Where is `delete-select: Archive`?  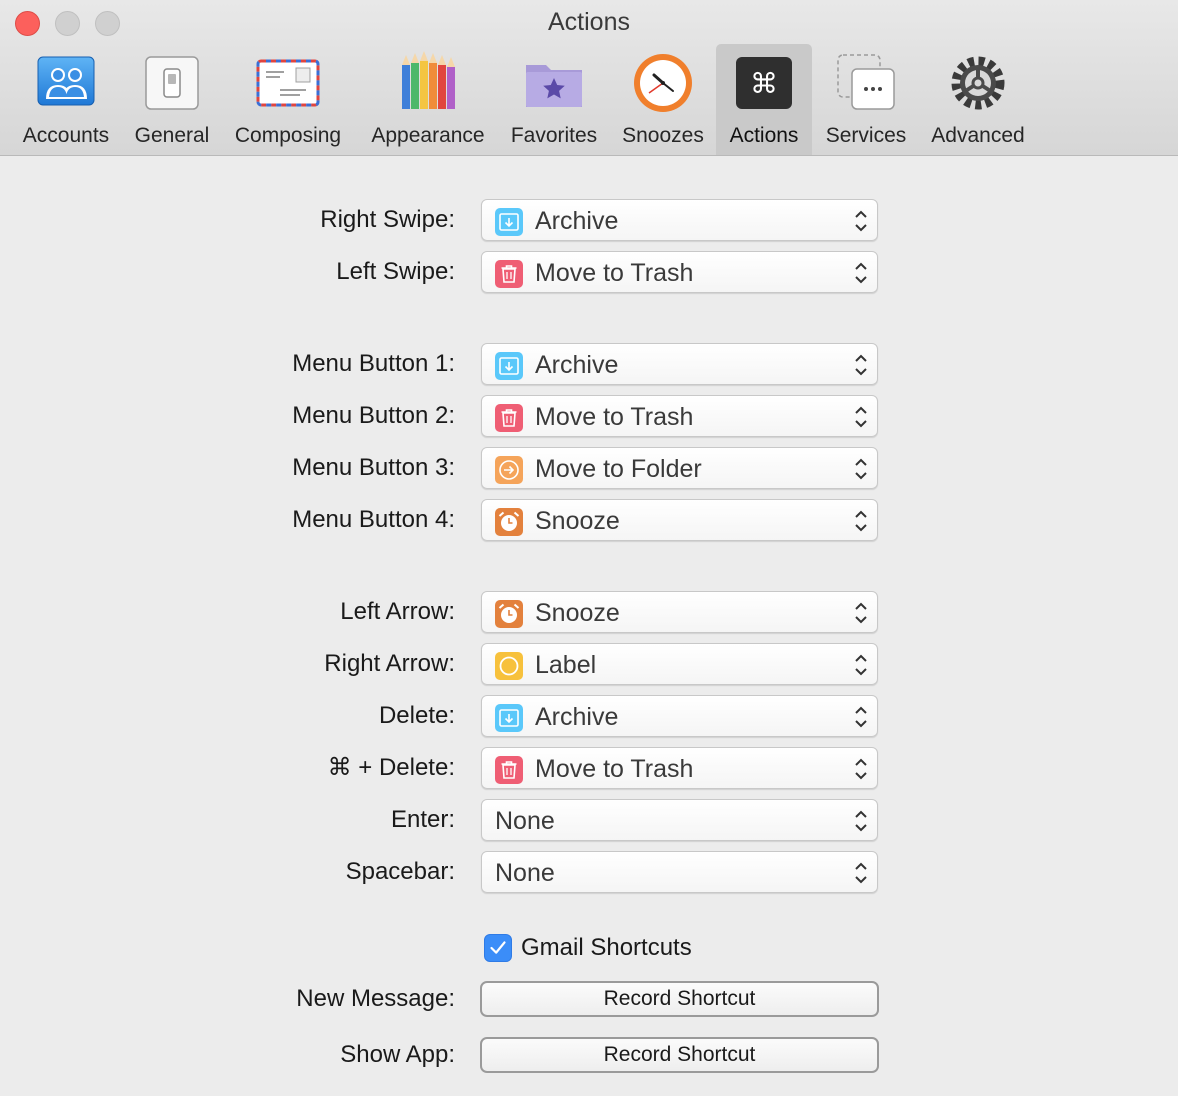
delete-select: Archive is located at coordinates (679, 716).